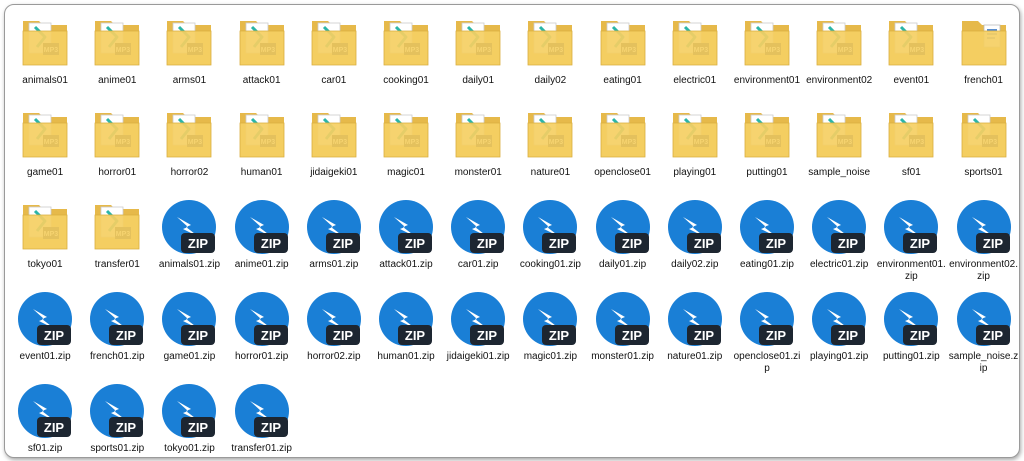 The image size is (1024, 461). Describe the element at coordinates (550, 59) in the screenshot. I see `folder-item: MP3 daily02` at that location.